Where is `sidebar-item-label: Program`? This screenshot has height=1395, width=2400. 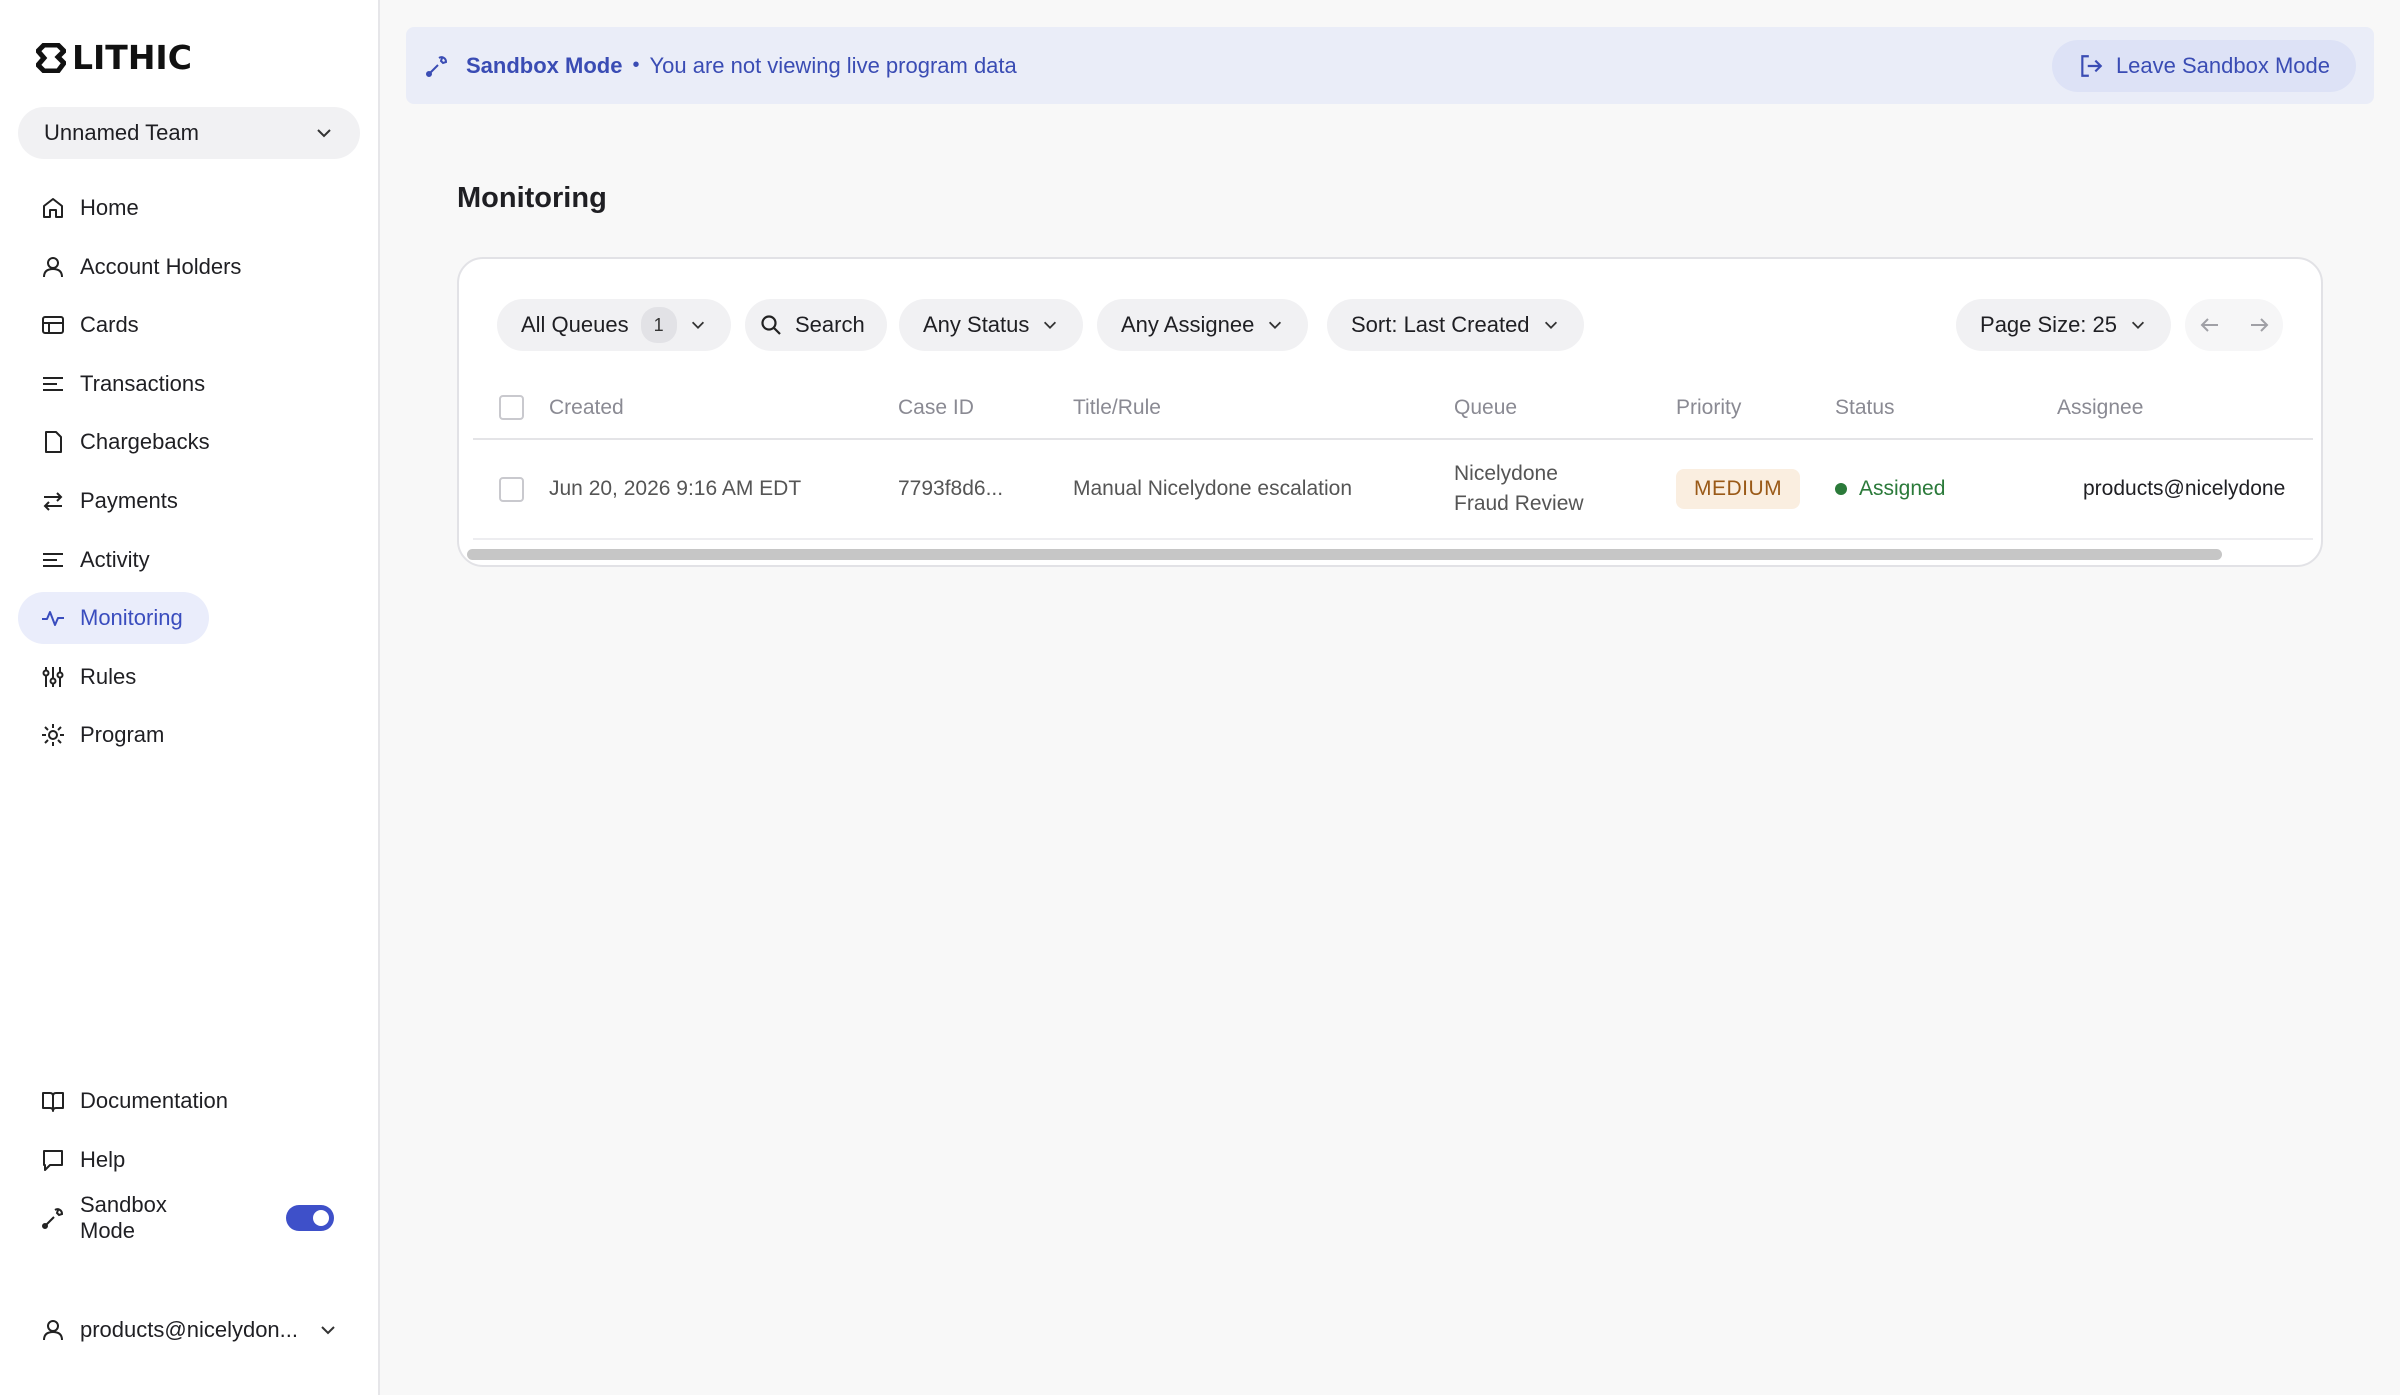
sidebar-item-label: Program is located at coordinates (122, 735).